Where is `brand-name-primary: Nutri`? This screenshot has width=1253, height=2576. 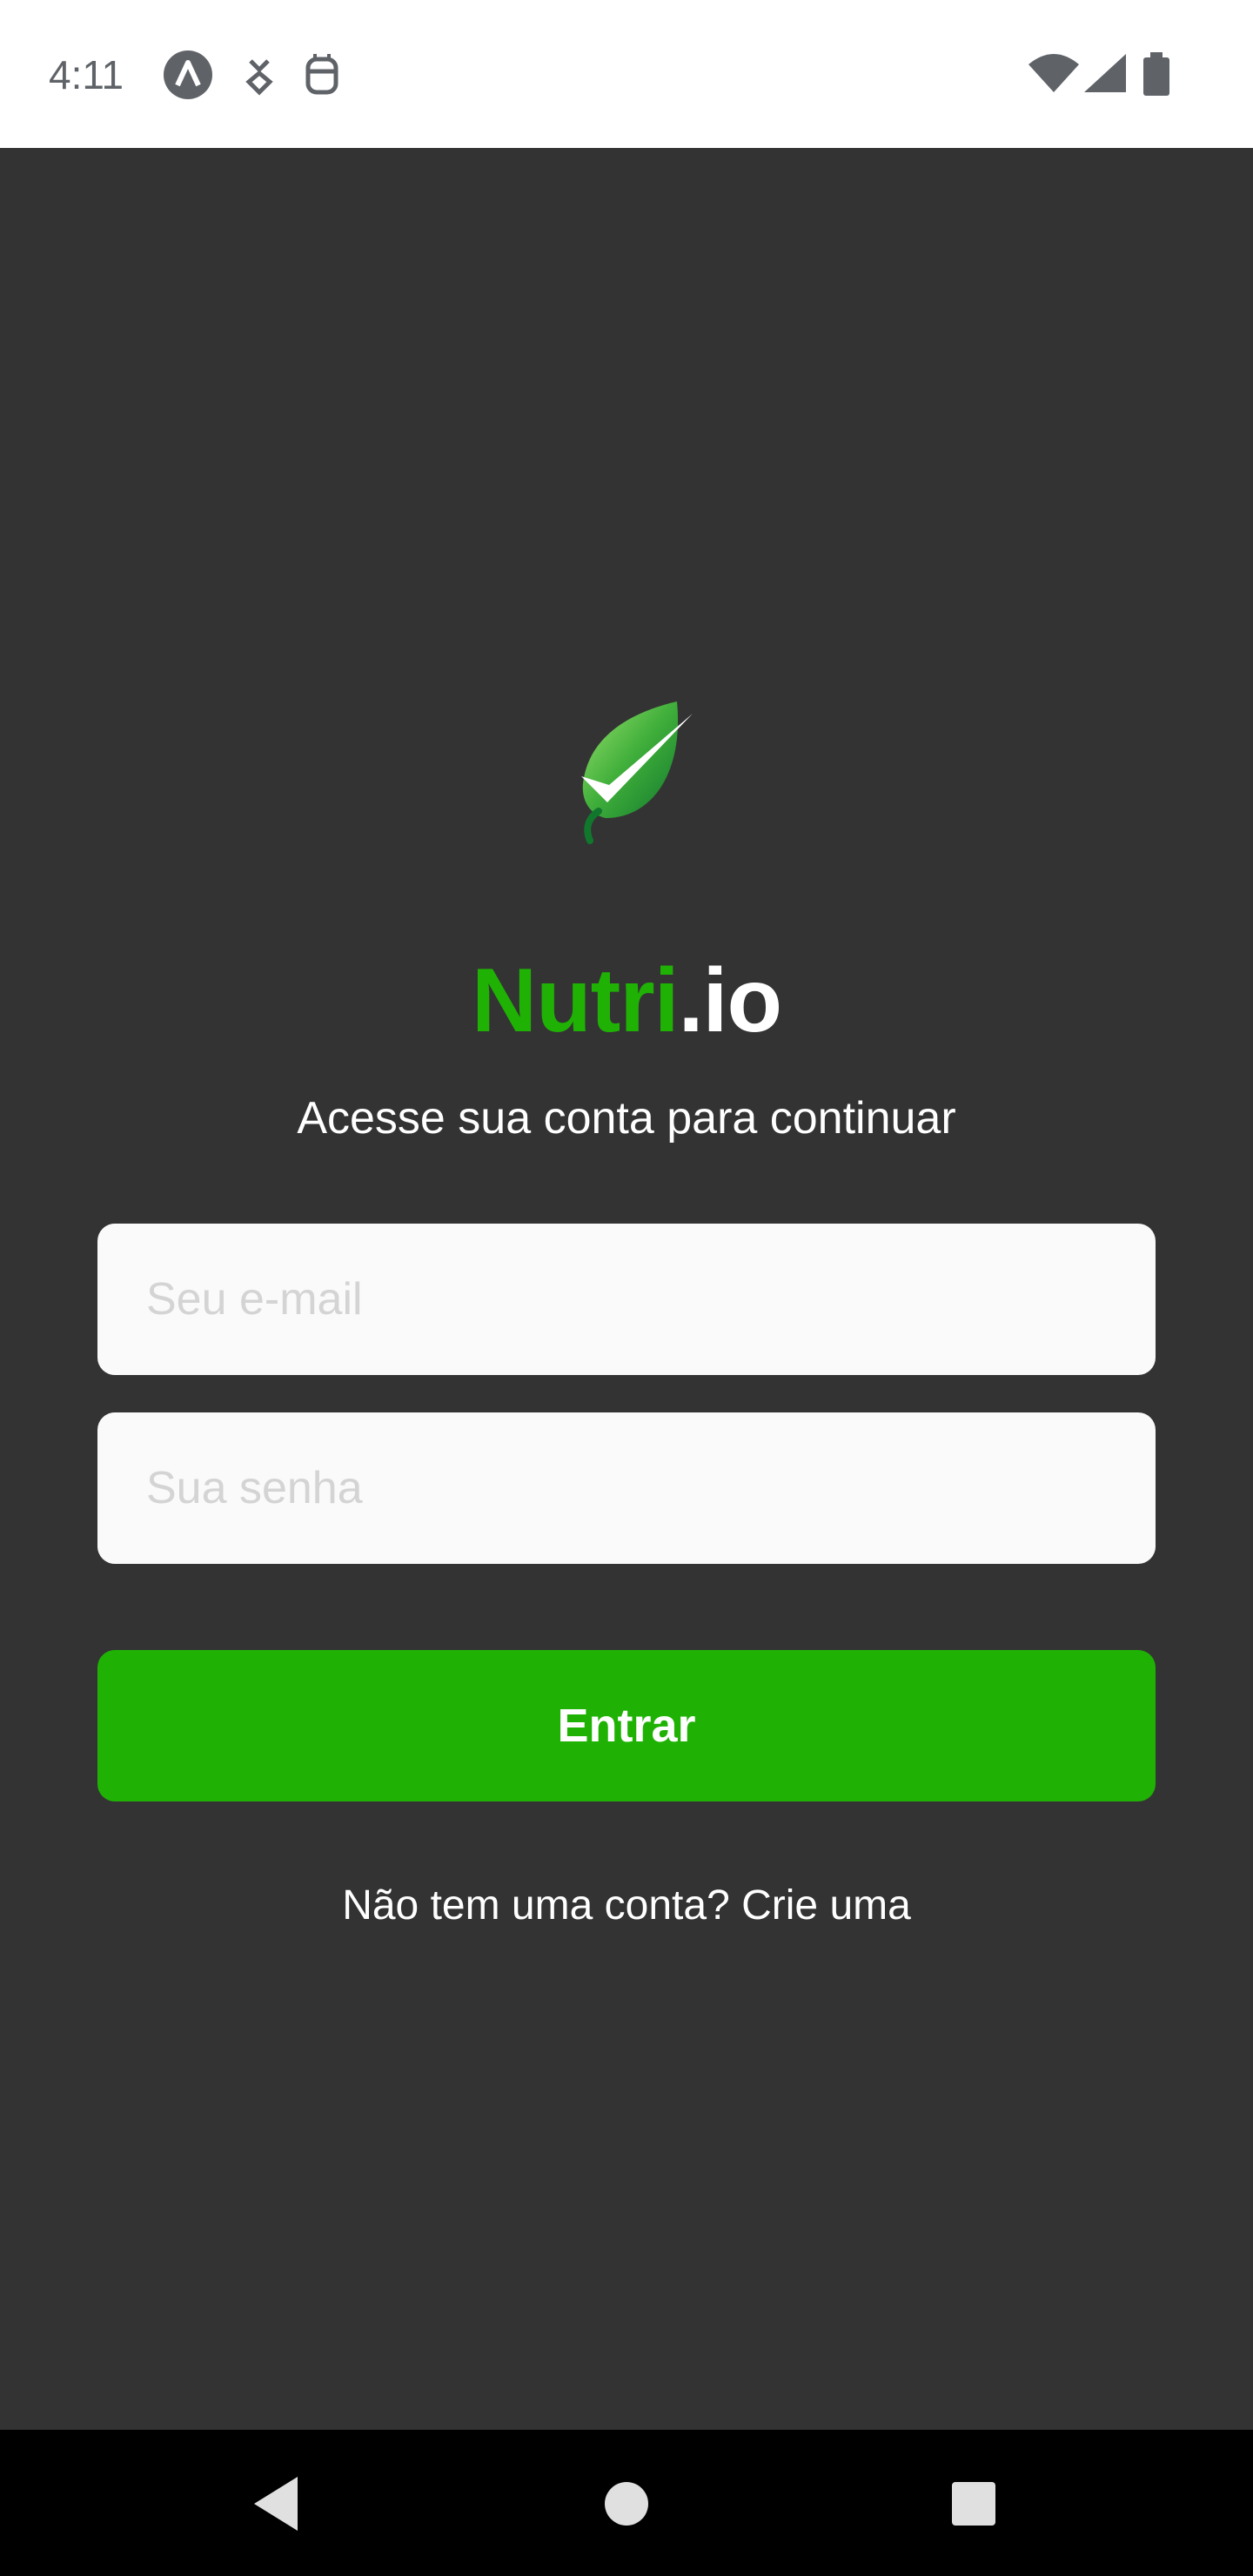
brand-name-primary: Nutri is located at coordinates (576, 1000).